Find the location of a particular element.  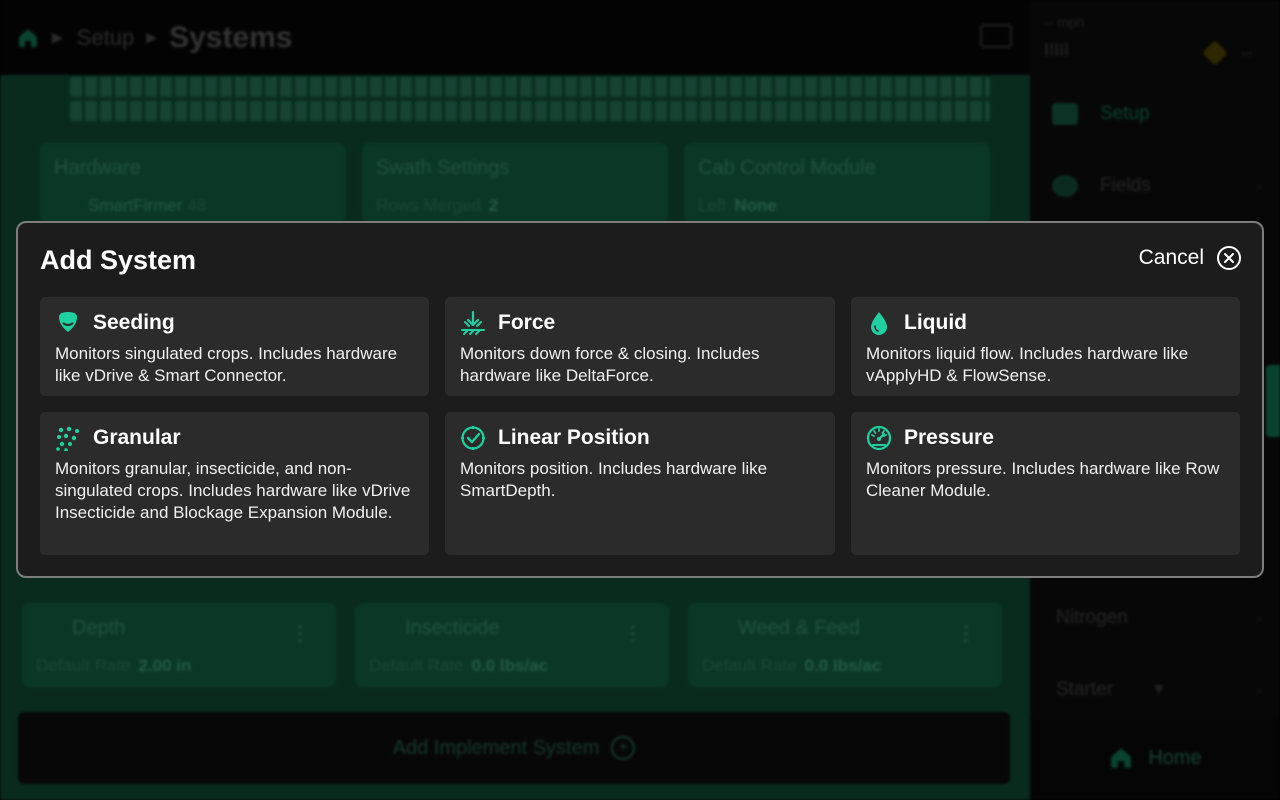

system-name: Force is located at coordinates (527, 322).